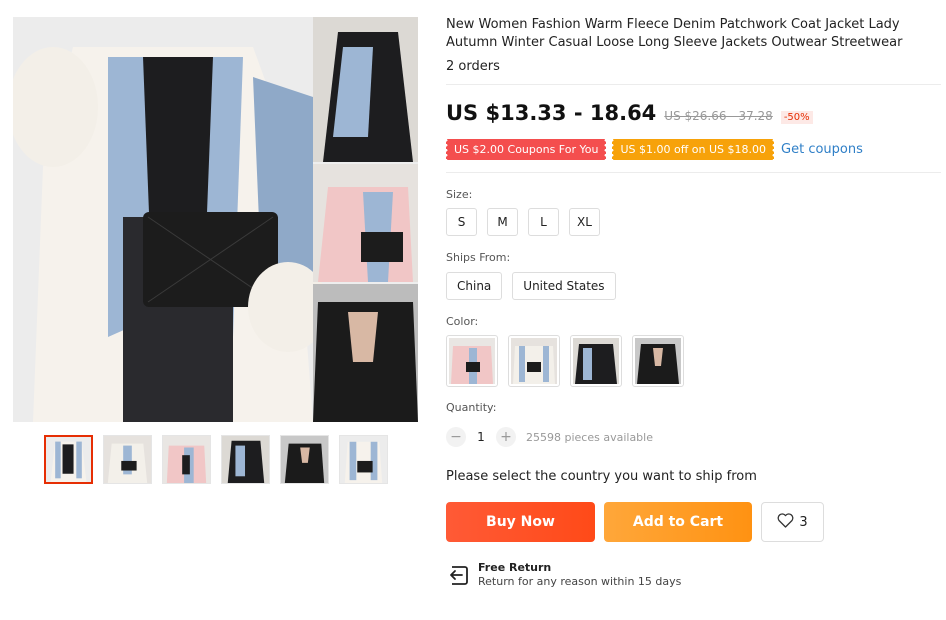 This screenshot has height=620, width=946. Describe the element at coordinates (565, 361) in the screenshot. I see `color-options` at that location.